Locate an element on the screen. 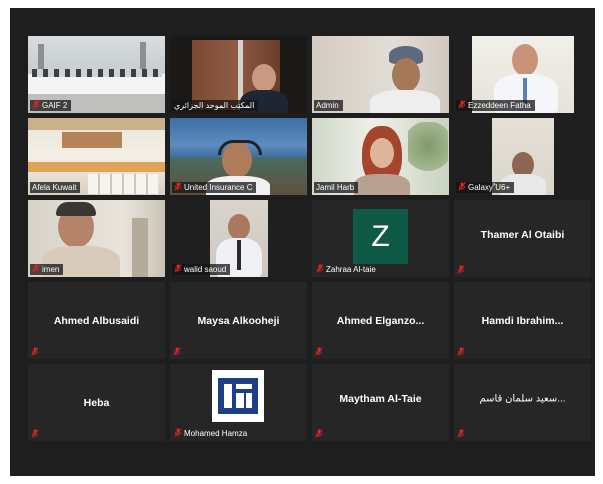  participant-tile: Afela Kuwait is located at coordinates (96, 156).